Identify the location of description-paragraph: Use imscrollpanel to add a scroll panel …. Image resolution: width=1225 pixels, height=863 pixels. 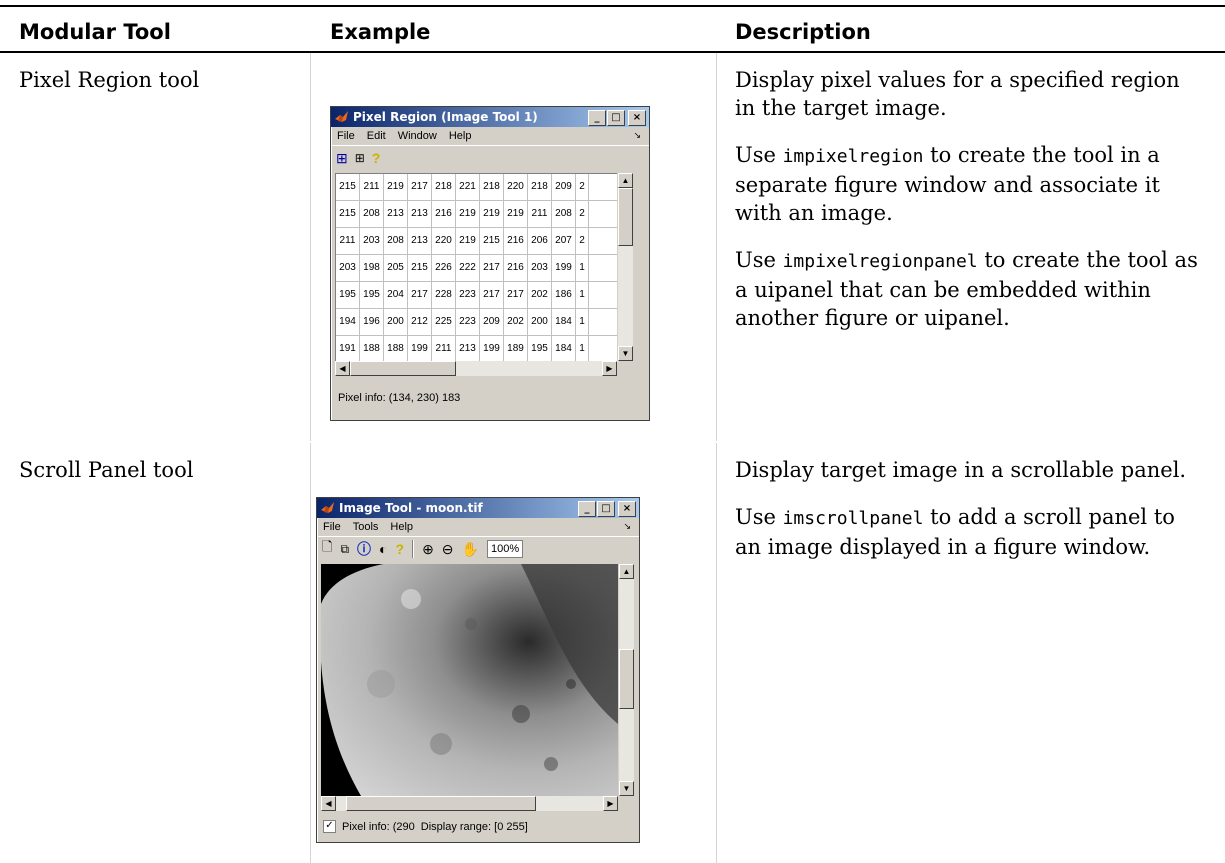
(955, 532).